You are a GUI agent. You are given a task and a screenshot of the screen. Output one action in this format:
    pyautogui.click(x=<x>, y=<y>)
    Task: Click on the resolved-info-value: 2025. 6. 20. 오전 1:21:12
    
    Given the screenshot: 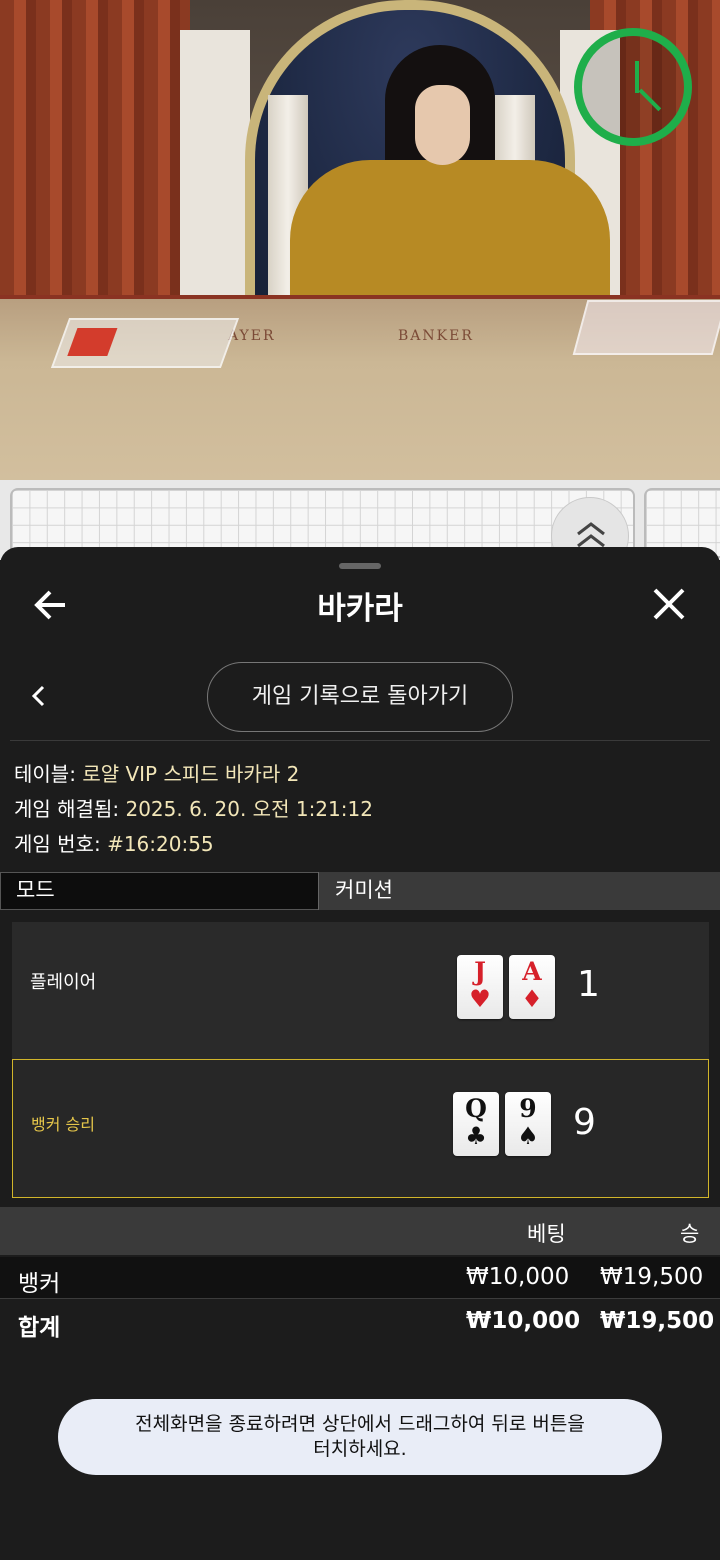 What is the action you would take?
    pyautogui.click(x=249, y=809)
    